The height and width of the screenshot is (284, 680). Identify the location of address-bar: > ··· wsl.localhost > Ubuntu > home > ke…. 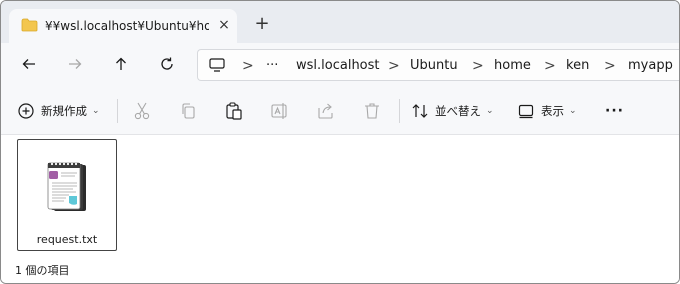
(438, 65).